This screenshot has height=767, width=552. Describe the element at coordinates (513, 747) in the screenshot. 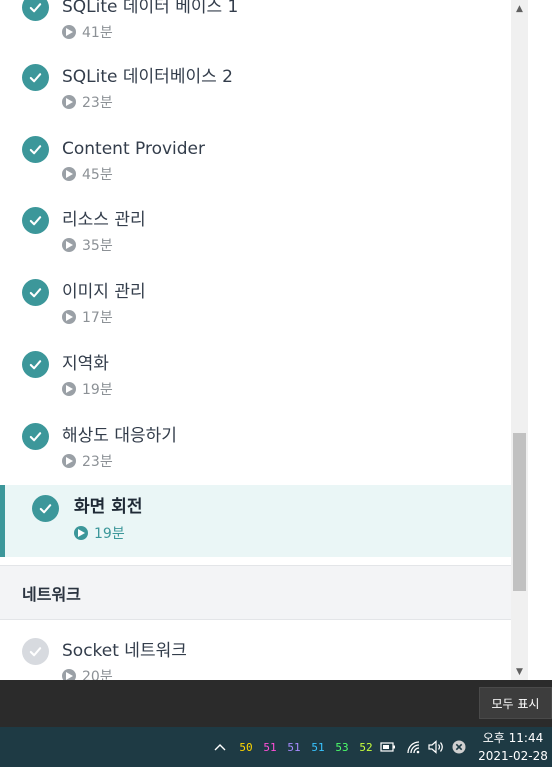

I see `taskbar-clock: 오후 11:44 2021-02-28` at that location.